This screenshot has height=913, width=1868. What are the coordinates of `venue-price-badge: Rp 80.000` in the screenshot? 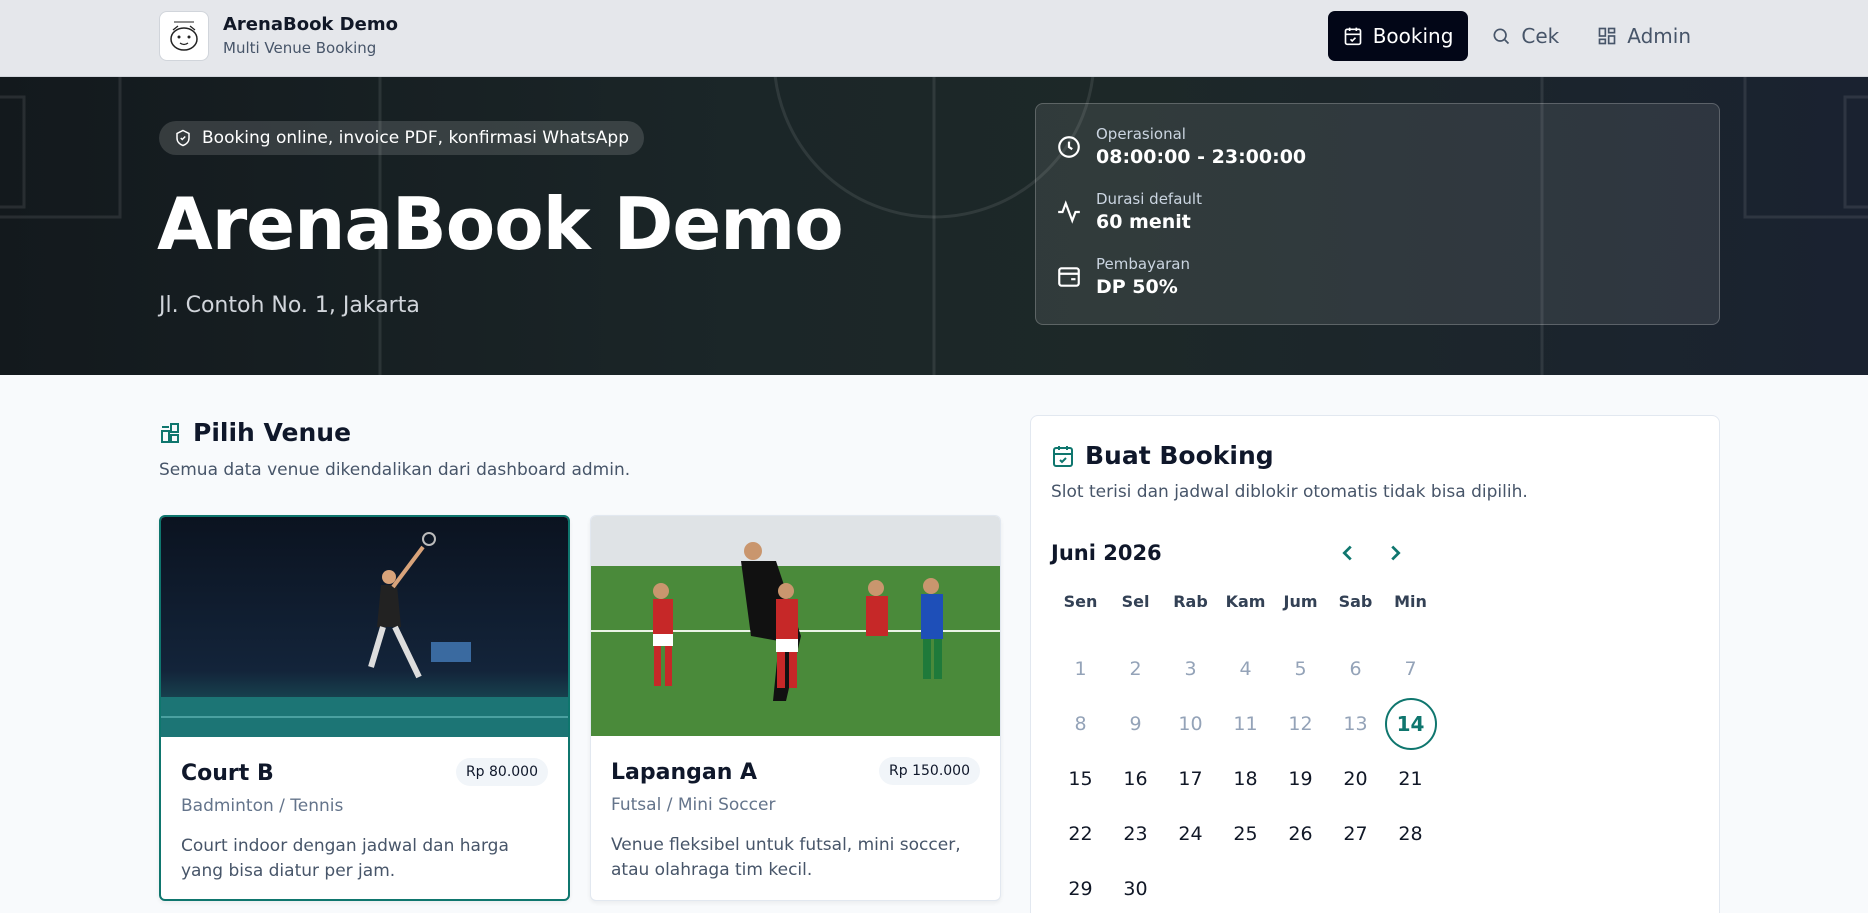 It's located at (501, 772).